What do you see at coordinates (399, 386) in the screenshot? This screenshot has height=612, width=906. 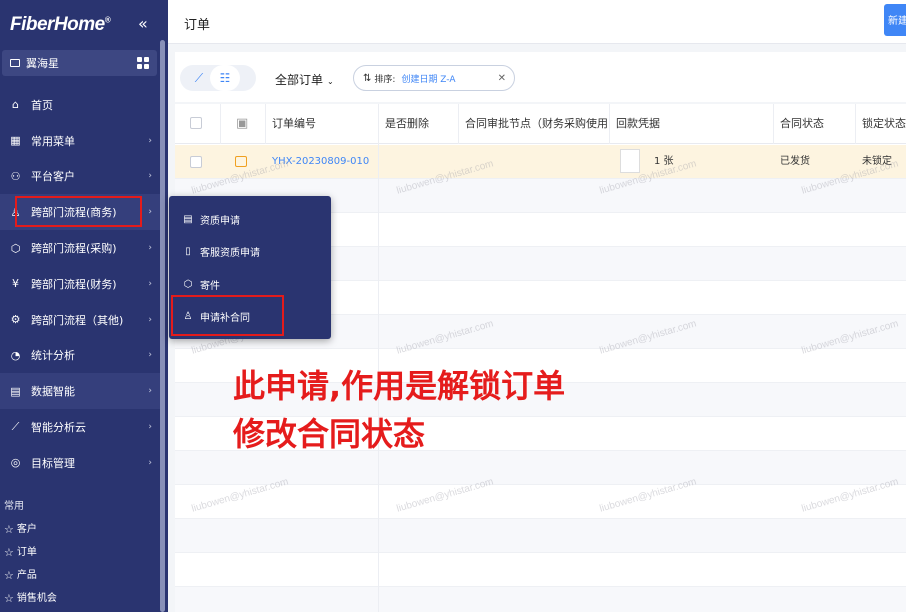 I see `annotation-line: 此申请,作用是解锁订单` at bounding box center [399, 386].